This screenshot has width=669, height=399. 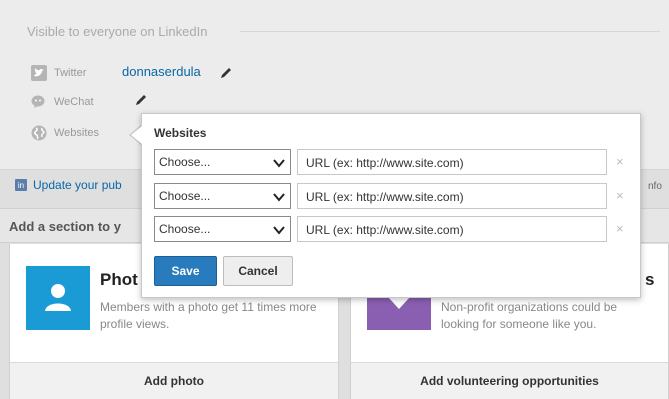 I want to click on add-volunteering-button: Add volunteering opportunities, so click(x=509, y=380).